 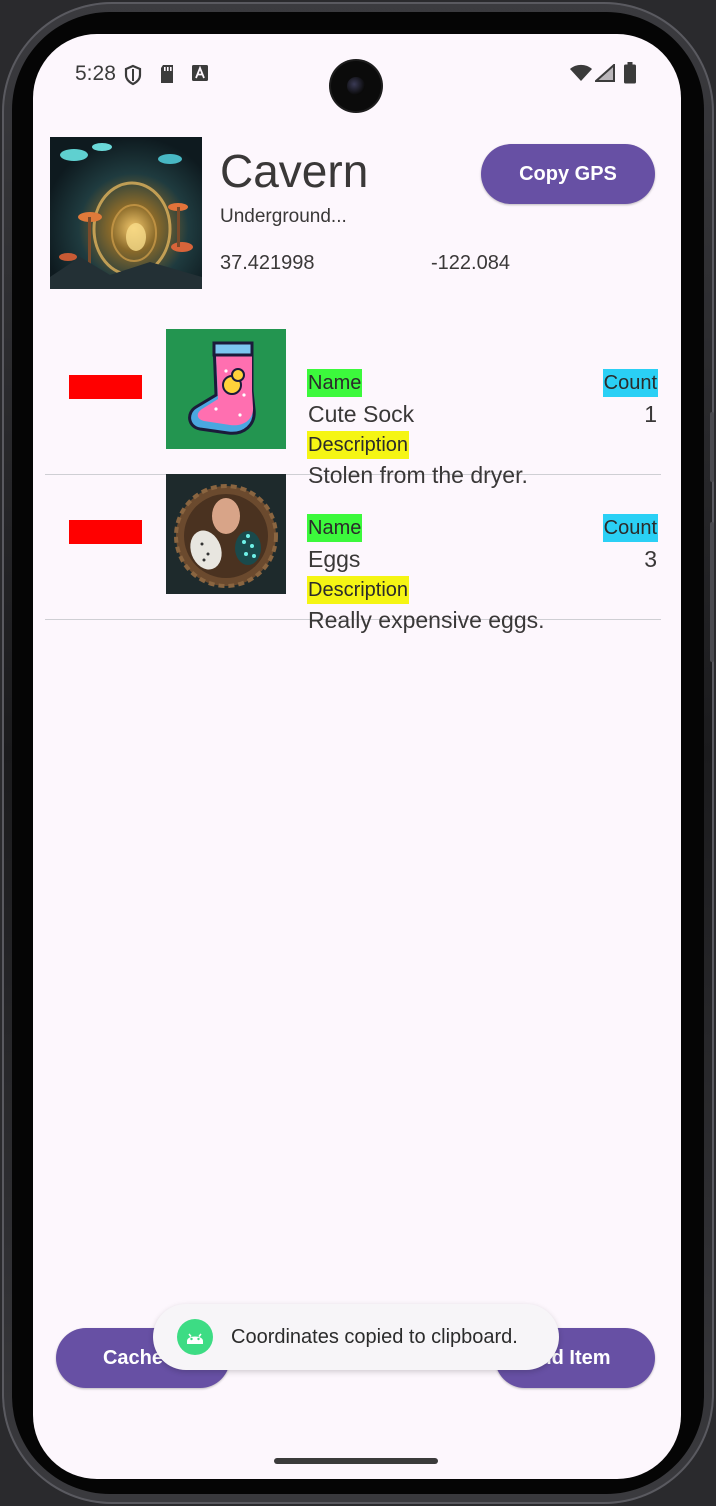 What do you see at coordinates (426, 620) in the screenshot?
I see `item-description: Really expensive eggs.` at bounding box center [426, 620].